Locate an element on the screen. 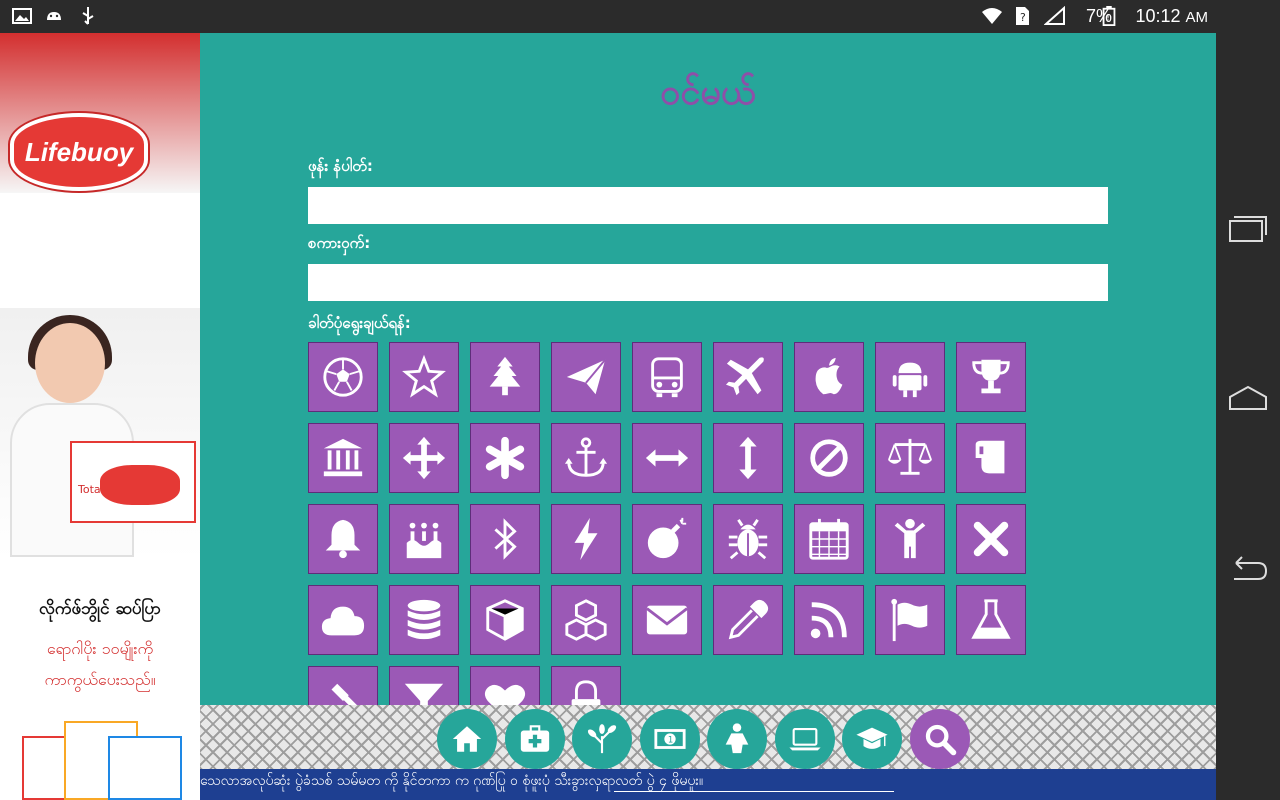  ban-icon is located at coordinates (829, 458).